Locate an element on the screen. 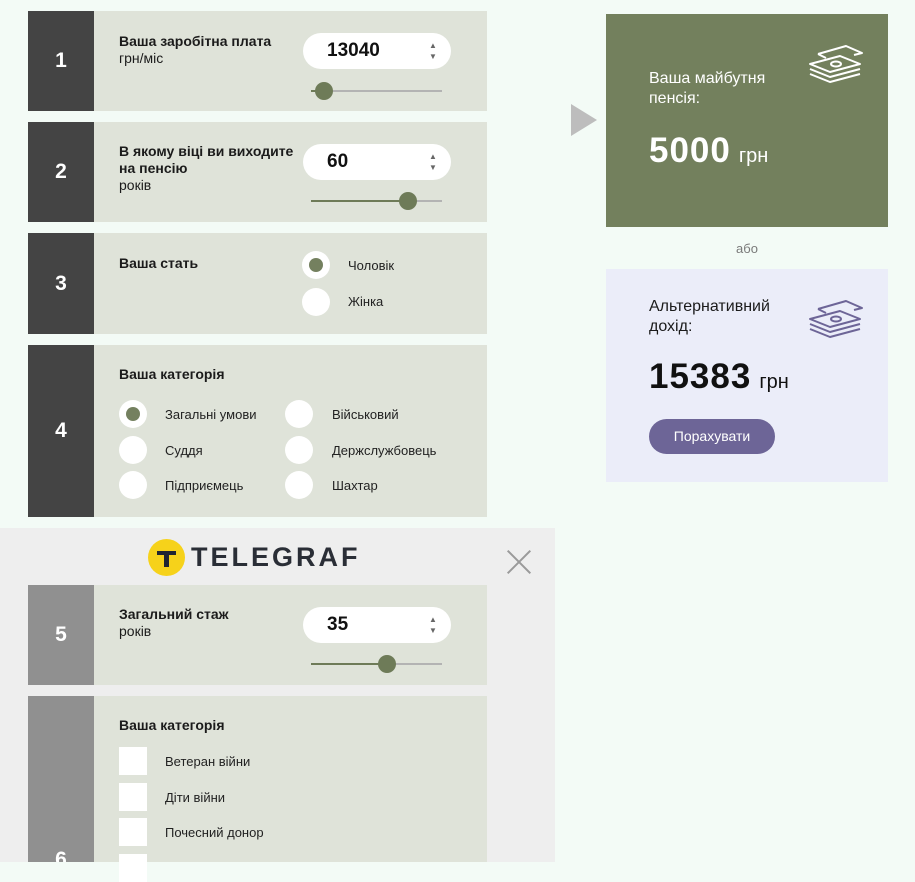 This screenshot has width=915, height=882. category-radio-military is located at coordinates (299, 414).